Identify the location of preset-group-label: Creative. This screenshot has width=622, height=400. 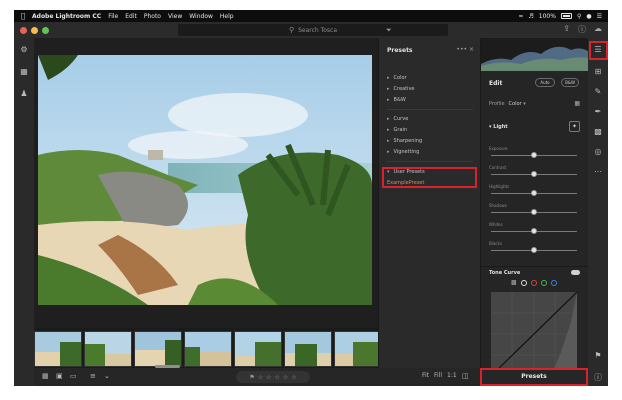
(404, 89).